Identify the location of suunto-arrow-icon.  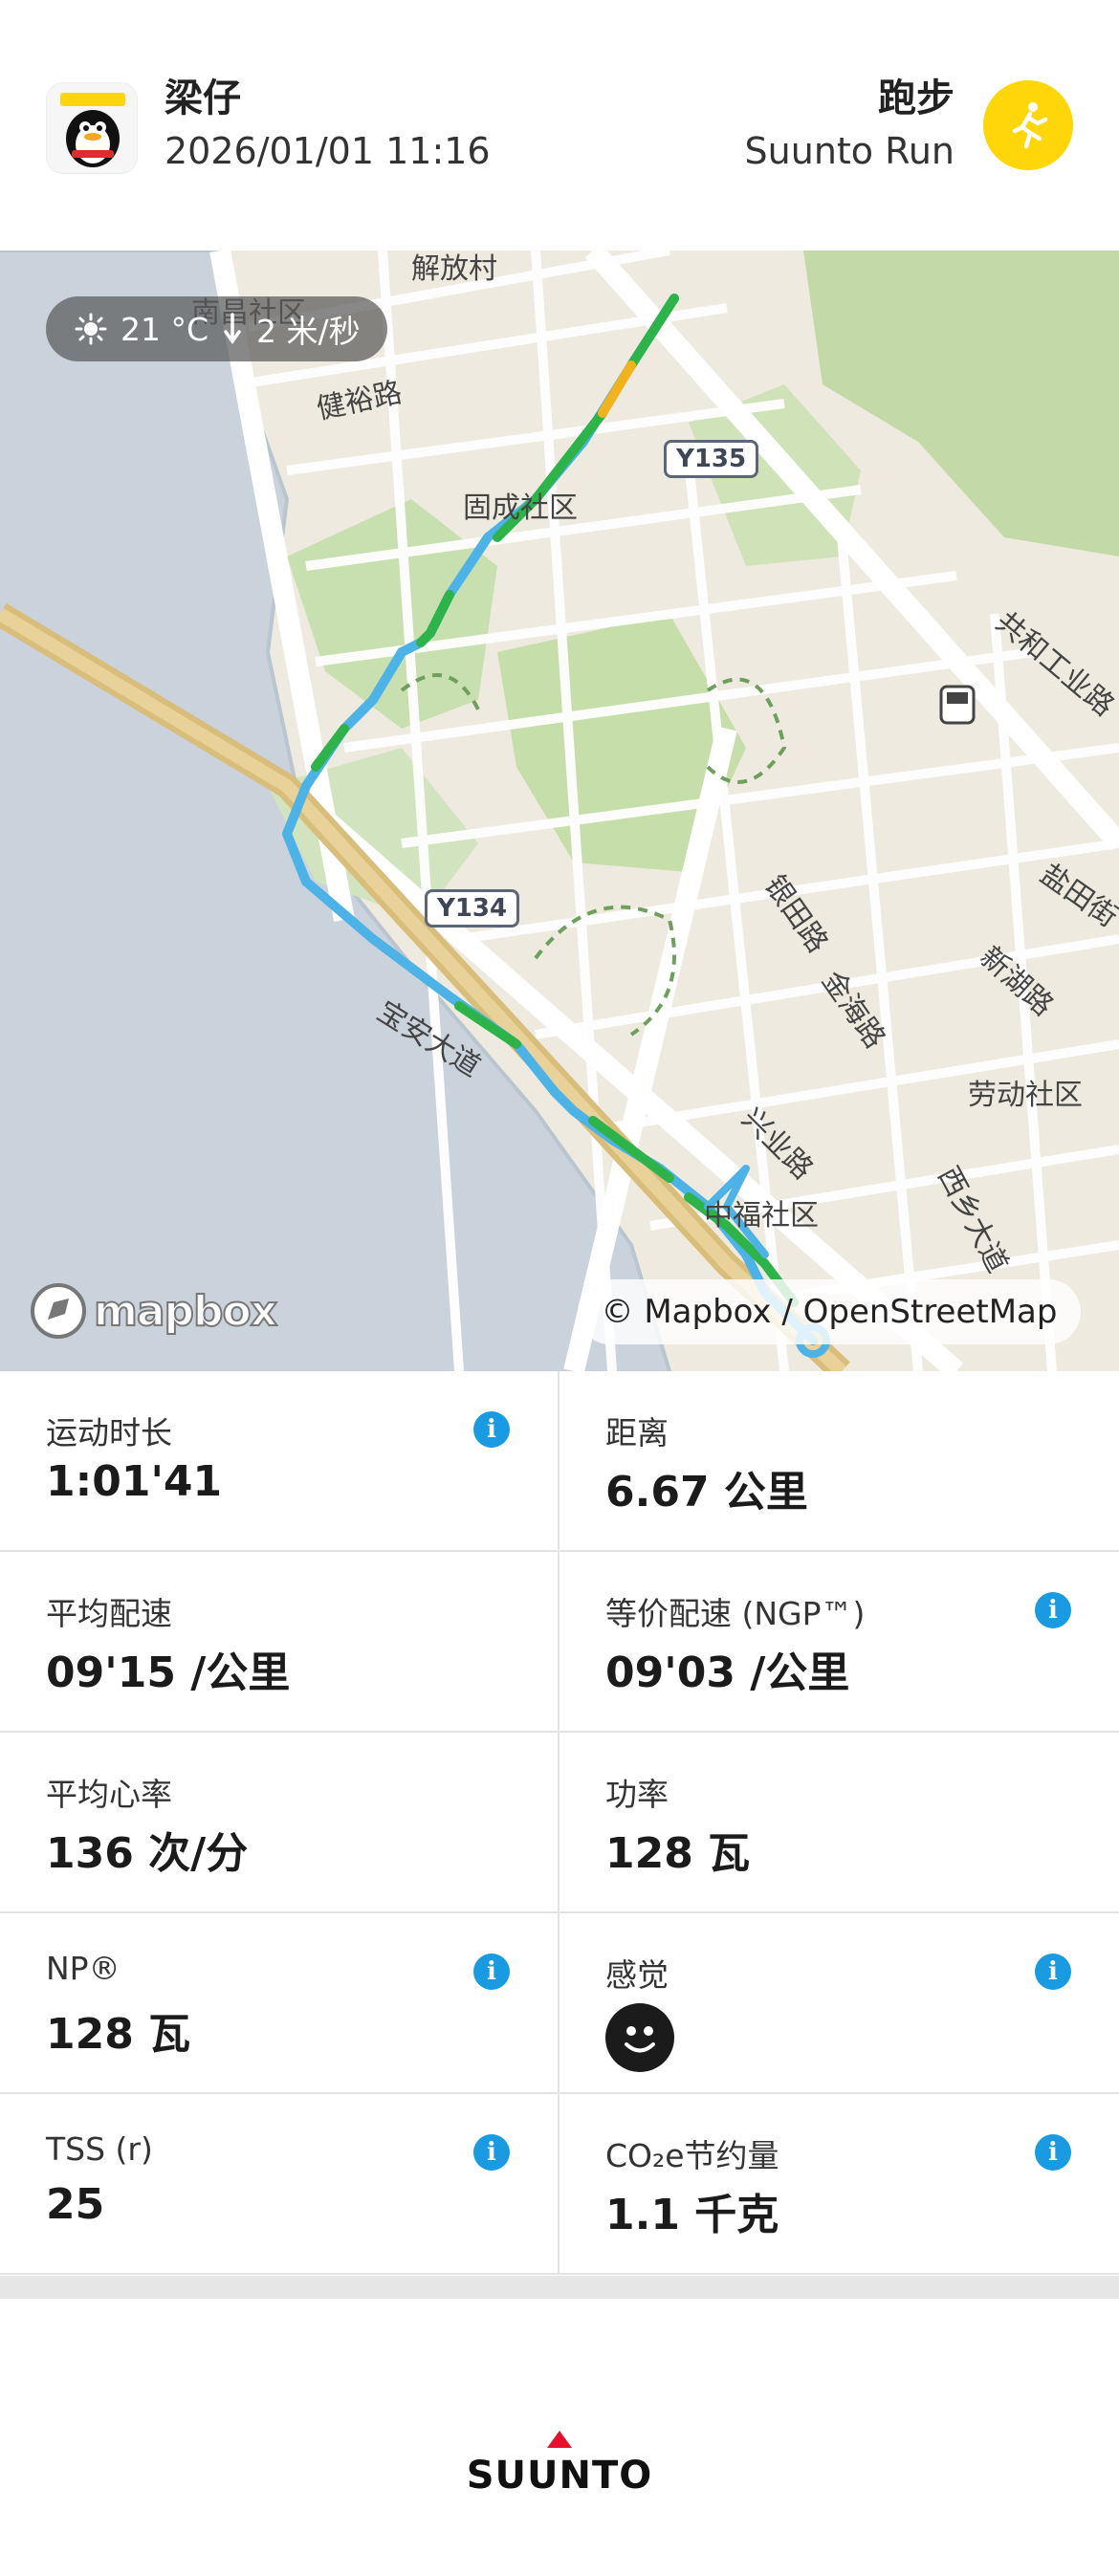
(559, 2439).